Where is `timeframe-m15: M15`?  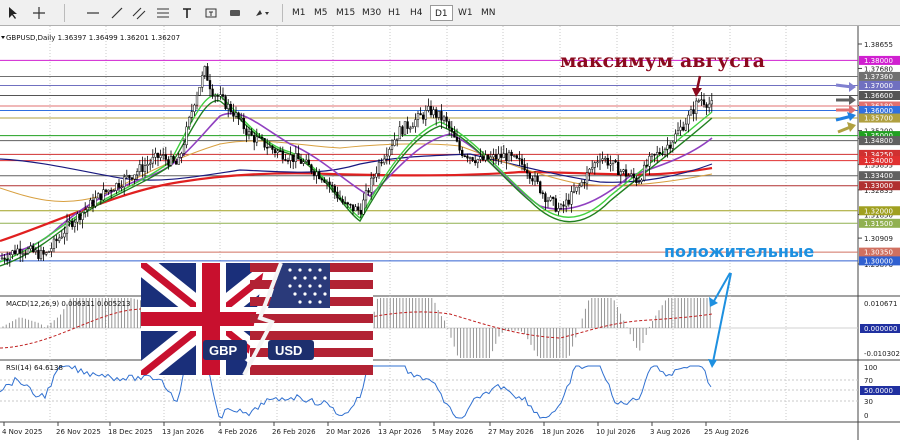
timeframe-m15: M15 is located at coordinates (345, 13).